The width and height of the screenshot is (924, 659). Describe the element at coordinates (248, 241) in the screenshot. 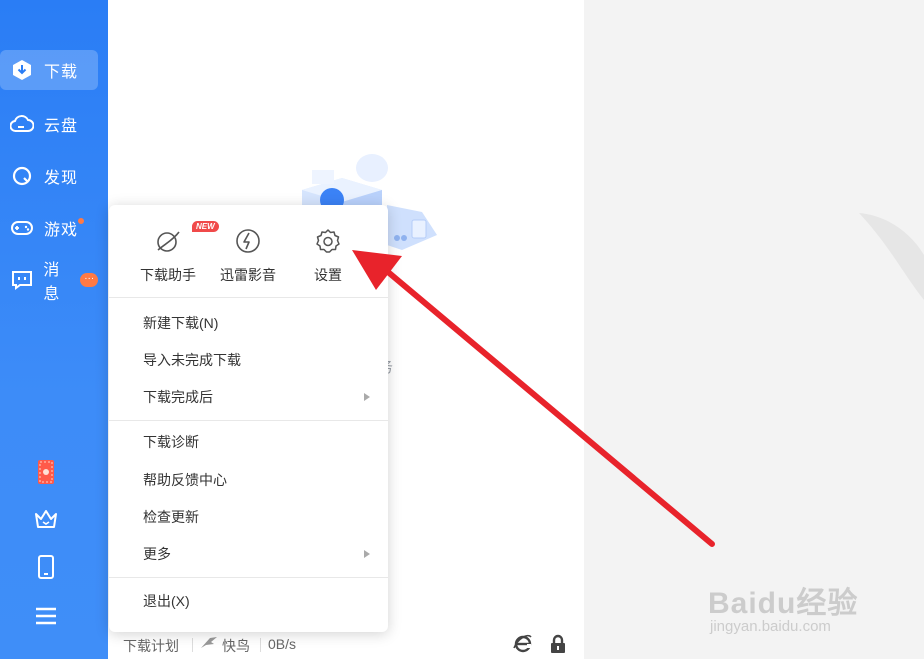

I see `player-icon` at that location.